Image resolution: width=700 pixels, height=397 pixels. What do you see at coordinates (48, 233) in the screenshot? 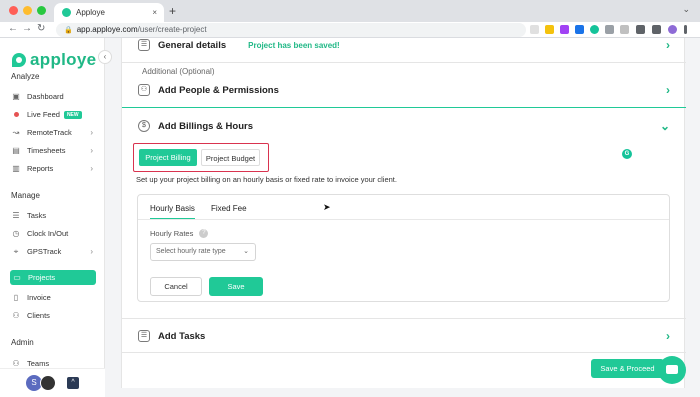
I see `sidebar-item-label: Clock In/Out` at bounding box center [48, 233].